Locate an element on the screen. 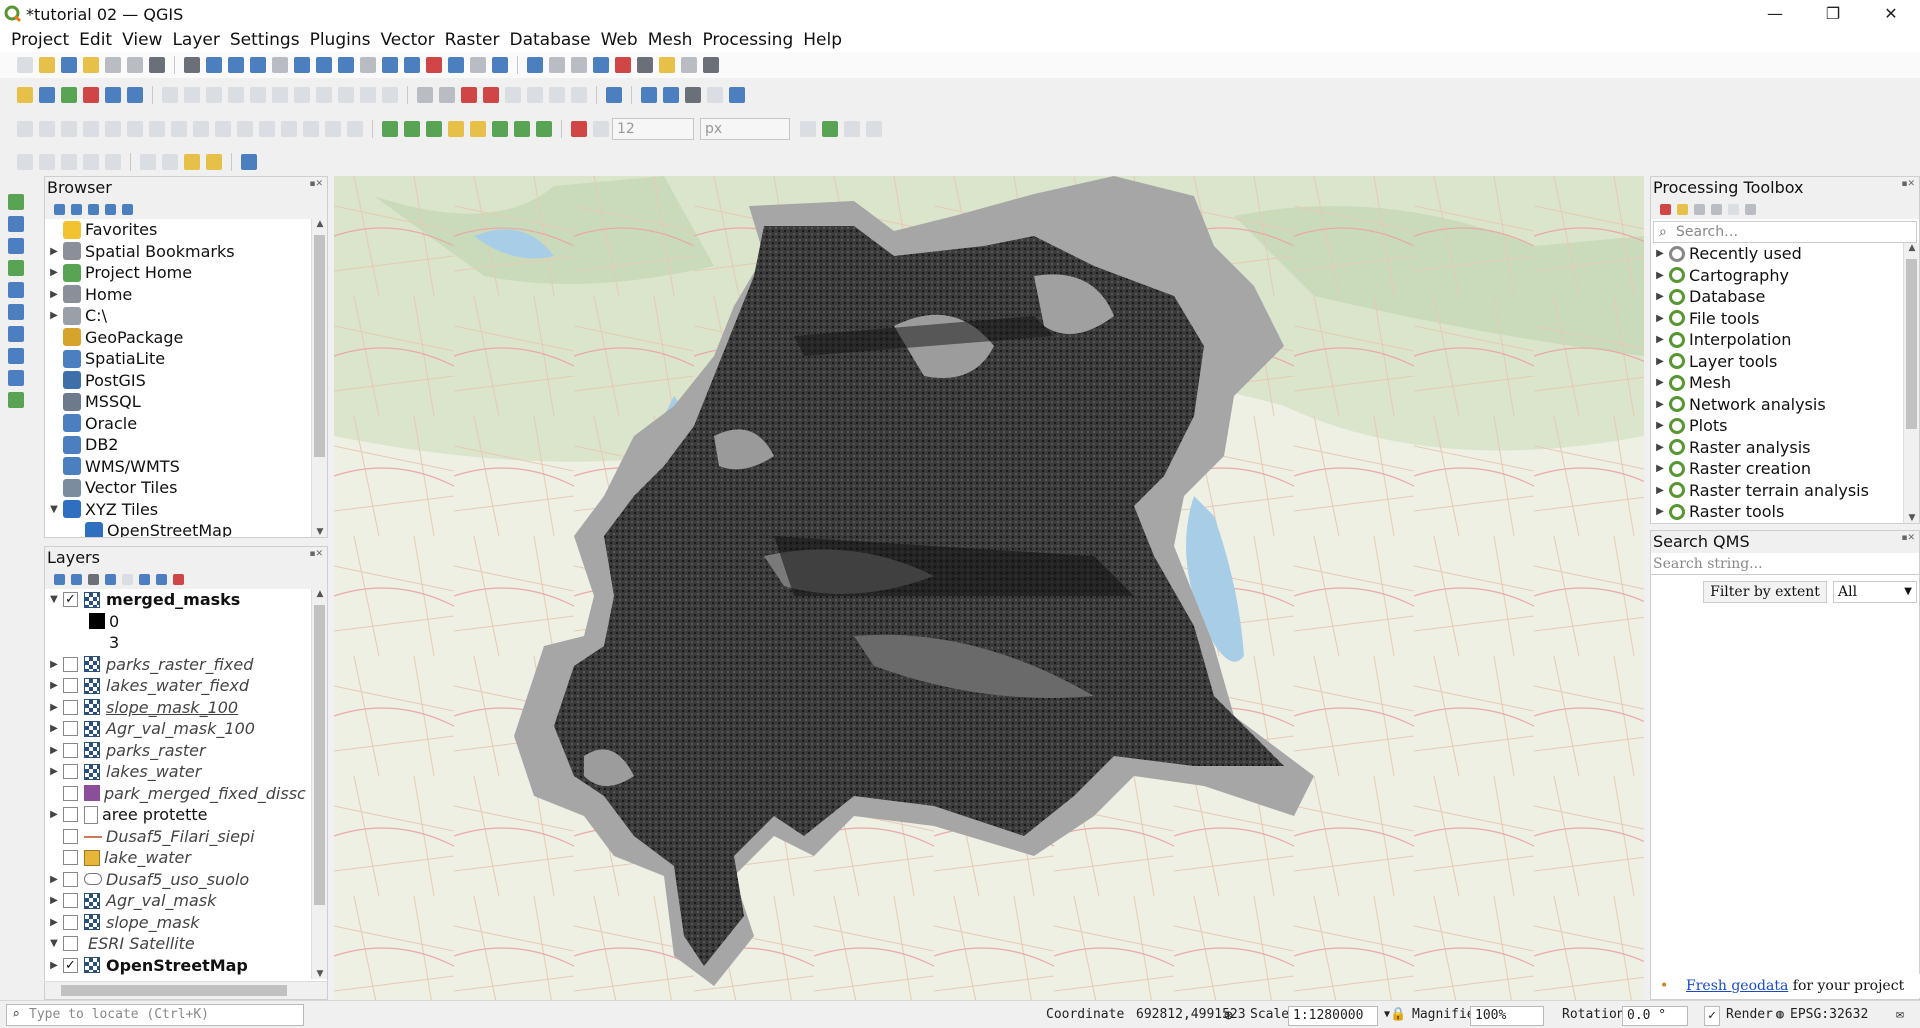  new-shapefile-icon is located at coordinates (113, 95).